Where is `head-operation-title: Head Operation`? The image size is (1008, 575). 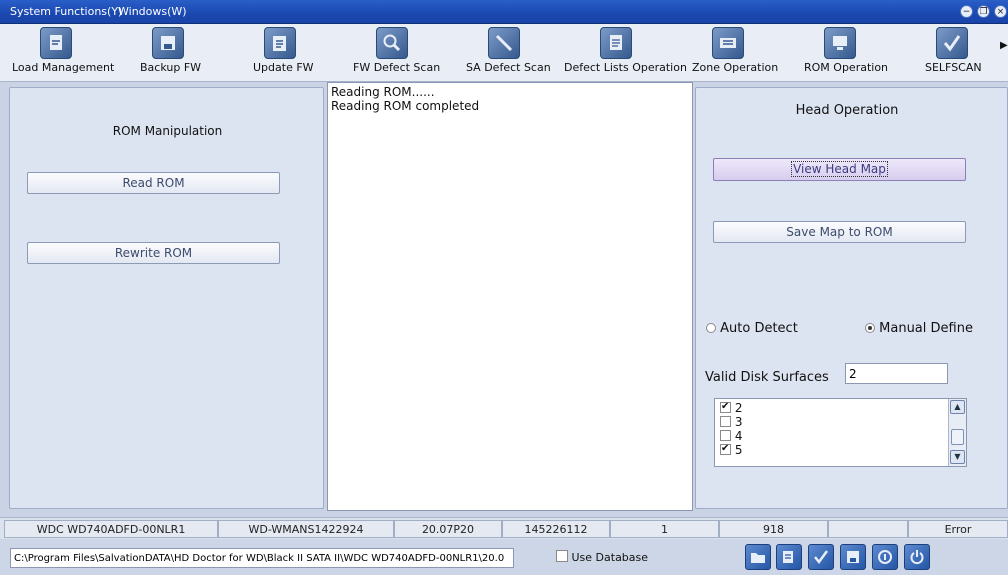 head-operation-title: Head Operation is located at coordinates (847, 110).